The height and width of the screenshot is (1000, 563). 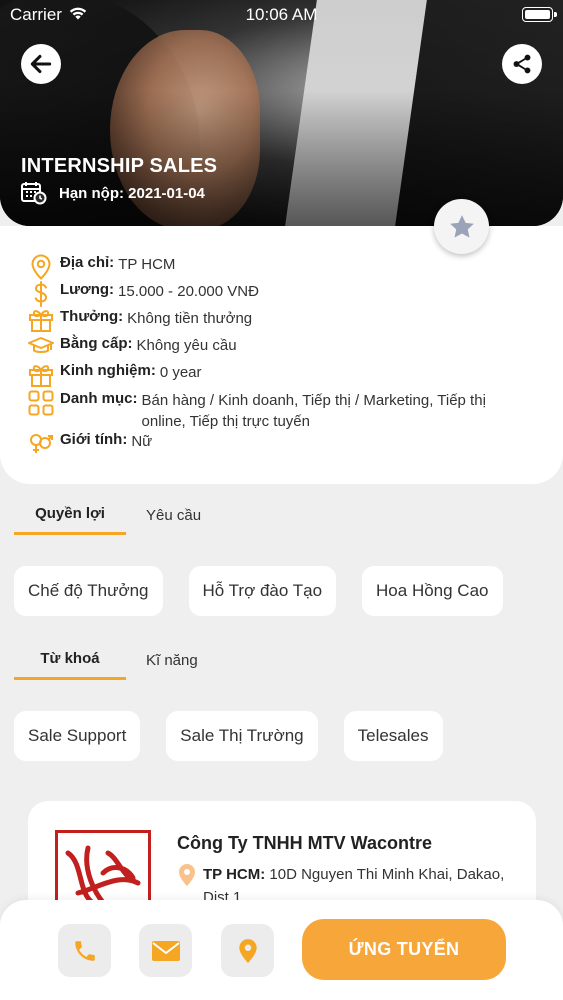 What do you see at coordinates (91, 193) in the screenshot?
I see `deadline-label: Hạn nộp:` at bounding box center [91, 193].